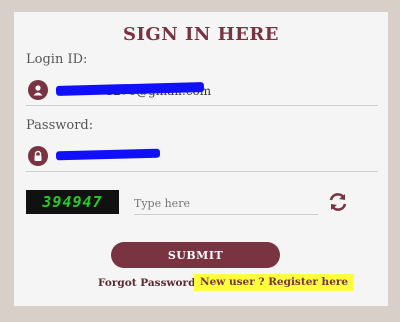 This screenshot has width=400, height=322. What do you see at coordinates (38, 156) in the screenshot?
I see `lock-icon` at bounding box center [38, 156].